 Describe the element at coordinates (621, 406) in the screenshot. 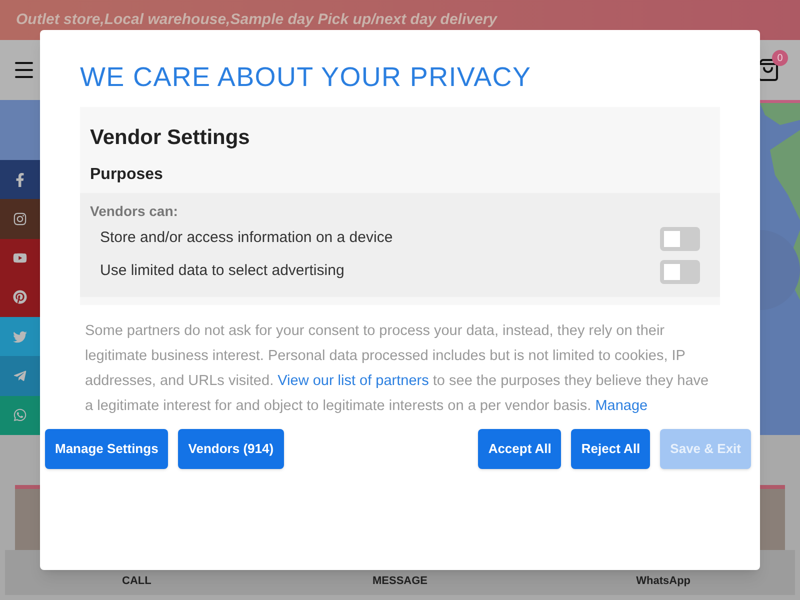

I see `notice-link: Manage` at that location.